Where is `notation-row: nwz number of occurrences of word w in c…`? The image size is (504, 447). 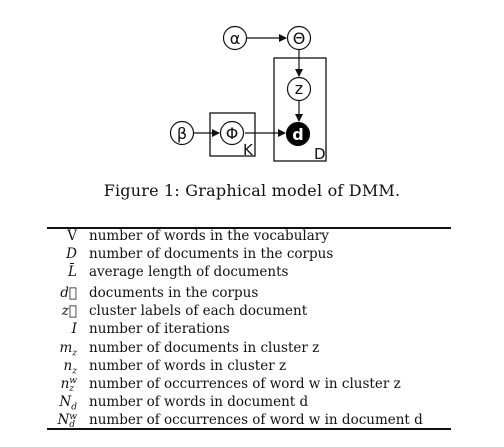 notation-row: nwz number of occurrences of word w in c… is located at coordinates (249, 384).